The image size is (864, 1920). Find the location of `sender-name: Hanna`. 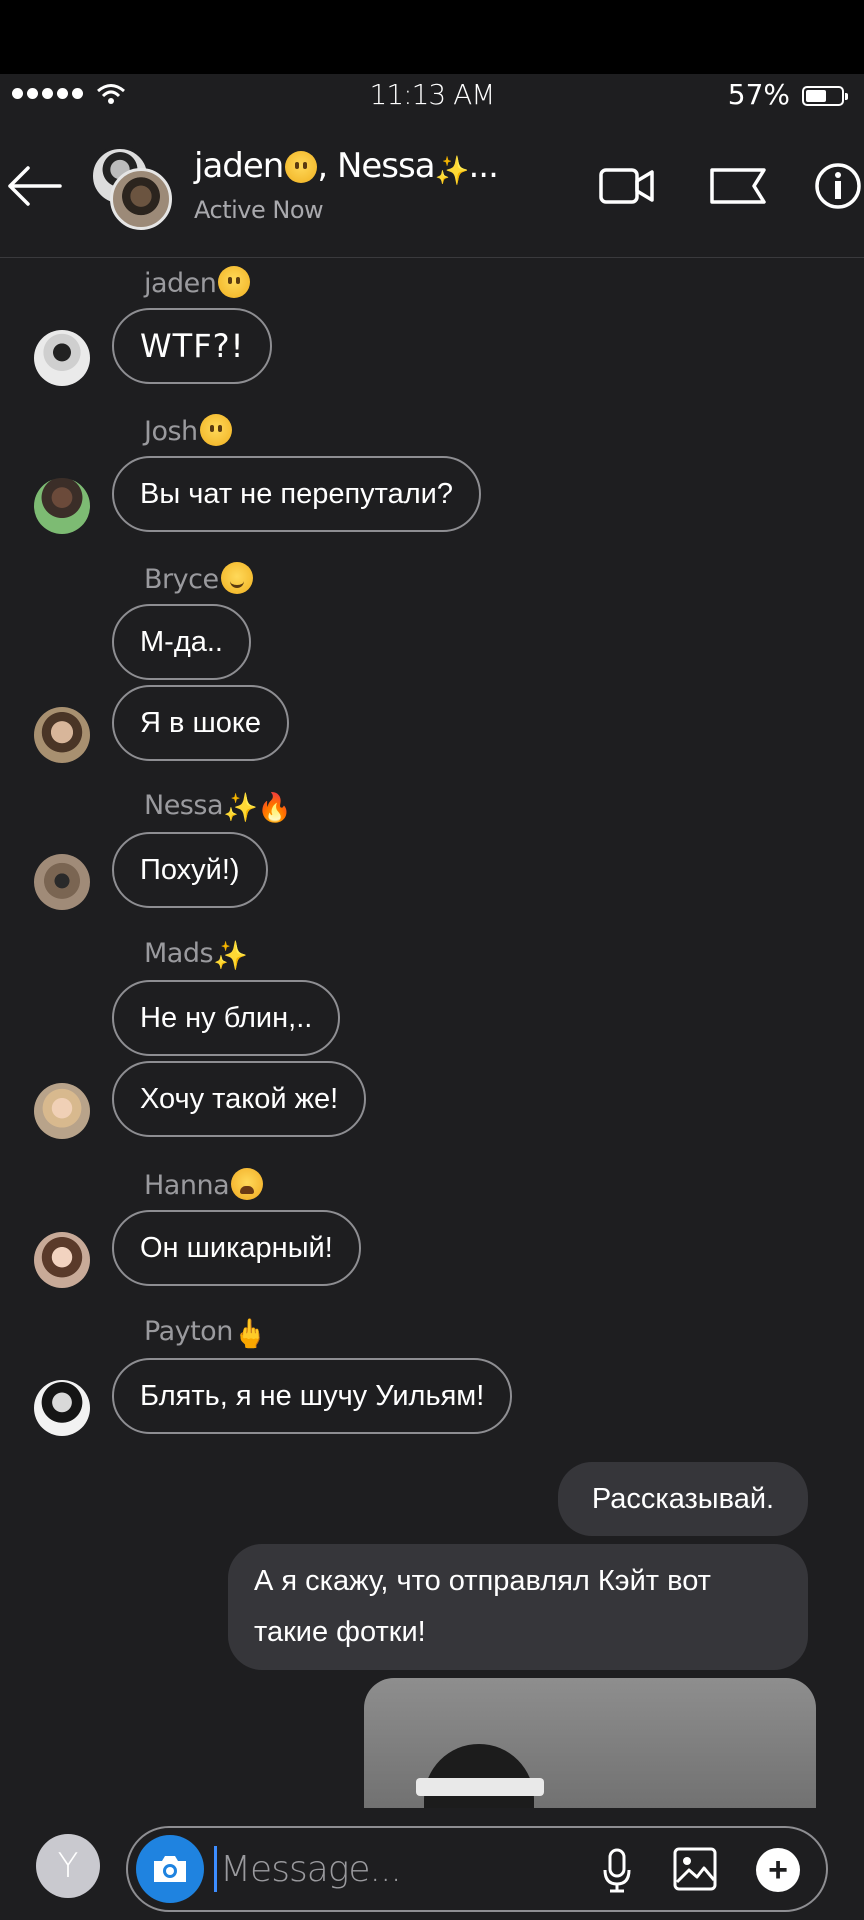

sender-name: Hanna is located at coordinates (204, 1184).